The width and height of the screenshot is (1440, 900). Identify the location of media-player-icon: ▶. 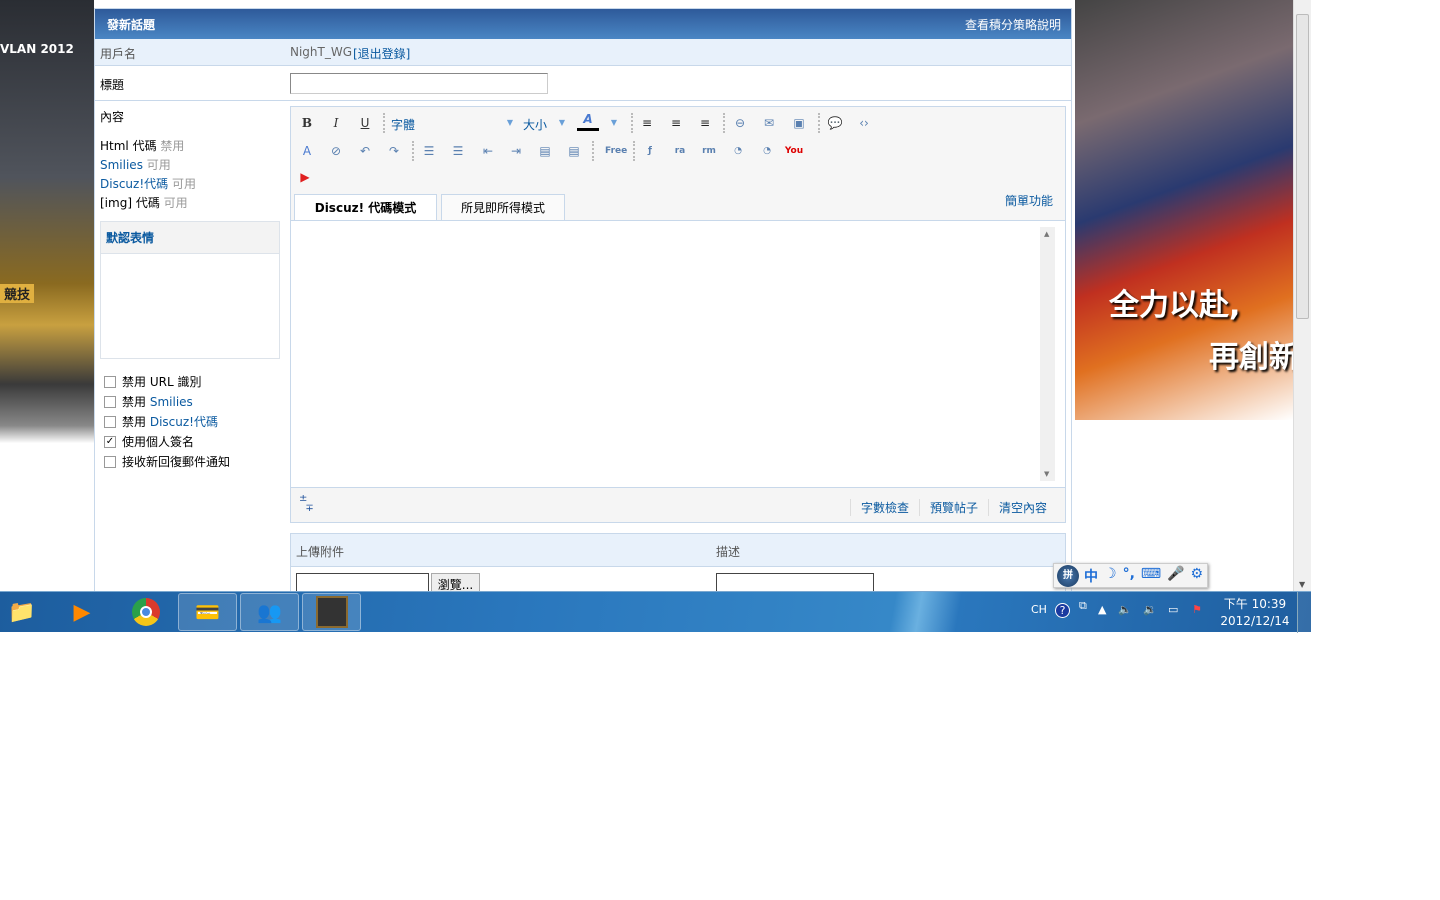
(82, 612).